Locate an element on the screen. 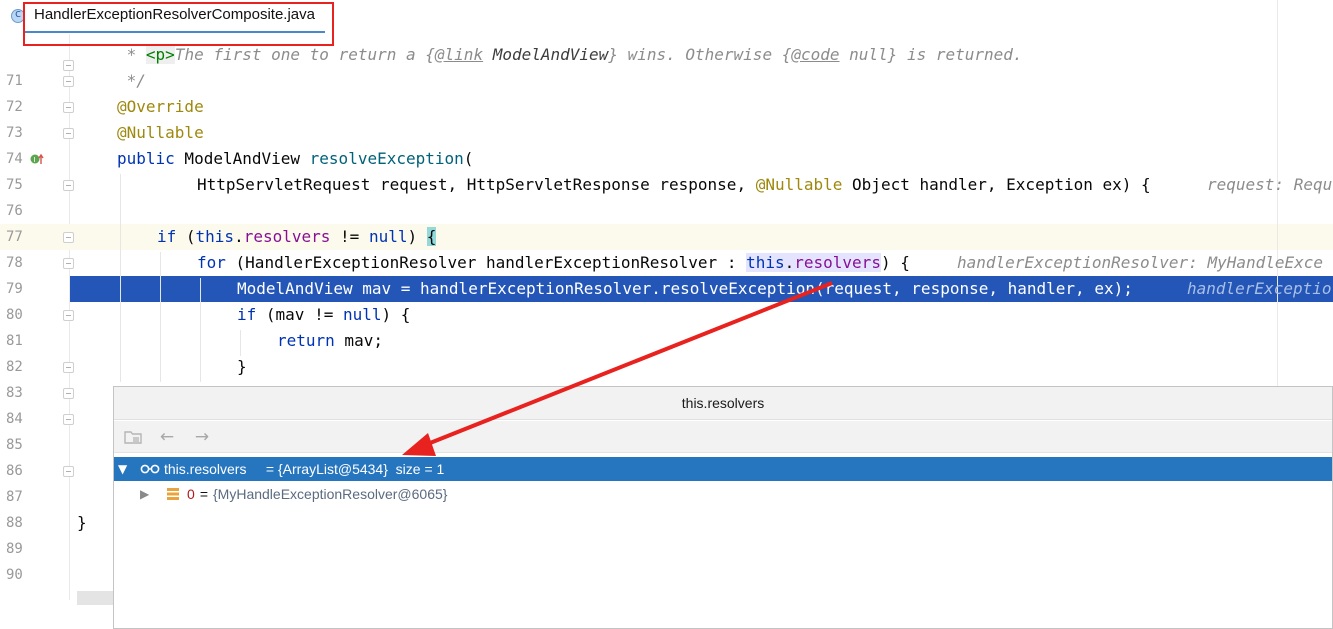  svg-text: I is located at coordinates (34, 160).